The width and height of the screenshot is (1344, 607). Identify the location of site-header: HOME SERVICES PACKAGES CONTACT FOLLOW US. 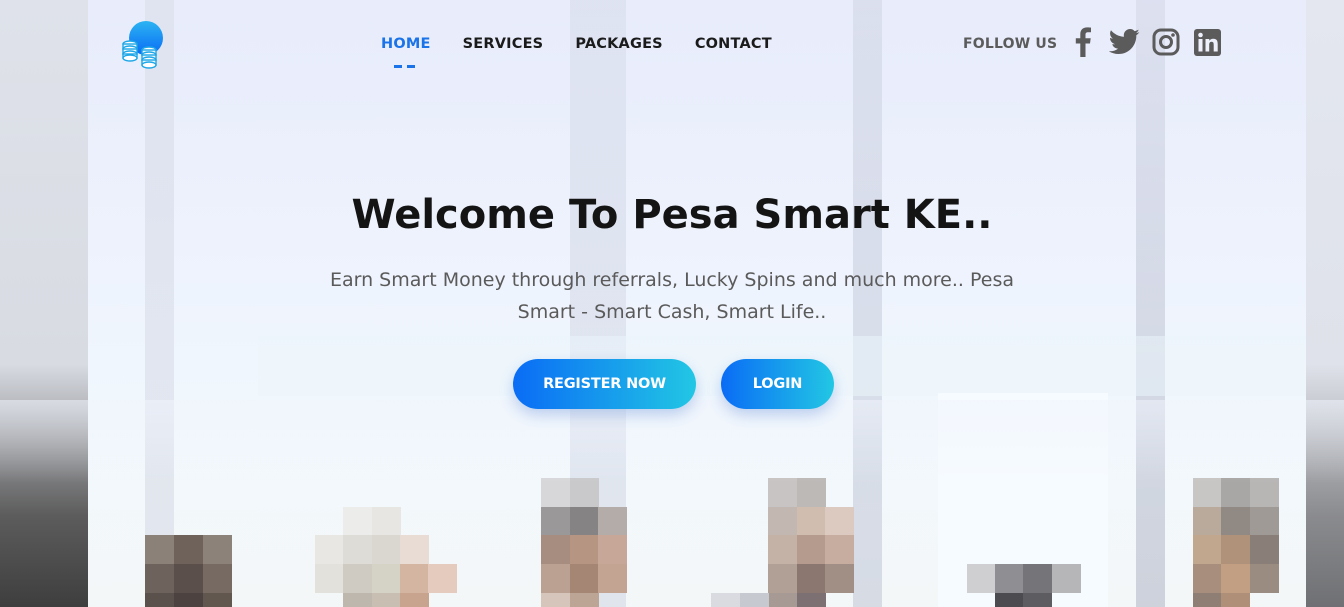
(672, 45).